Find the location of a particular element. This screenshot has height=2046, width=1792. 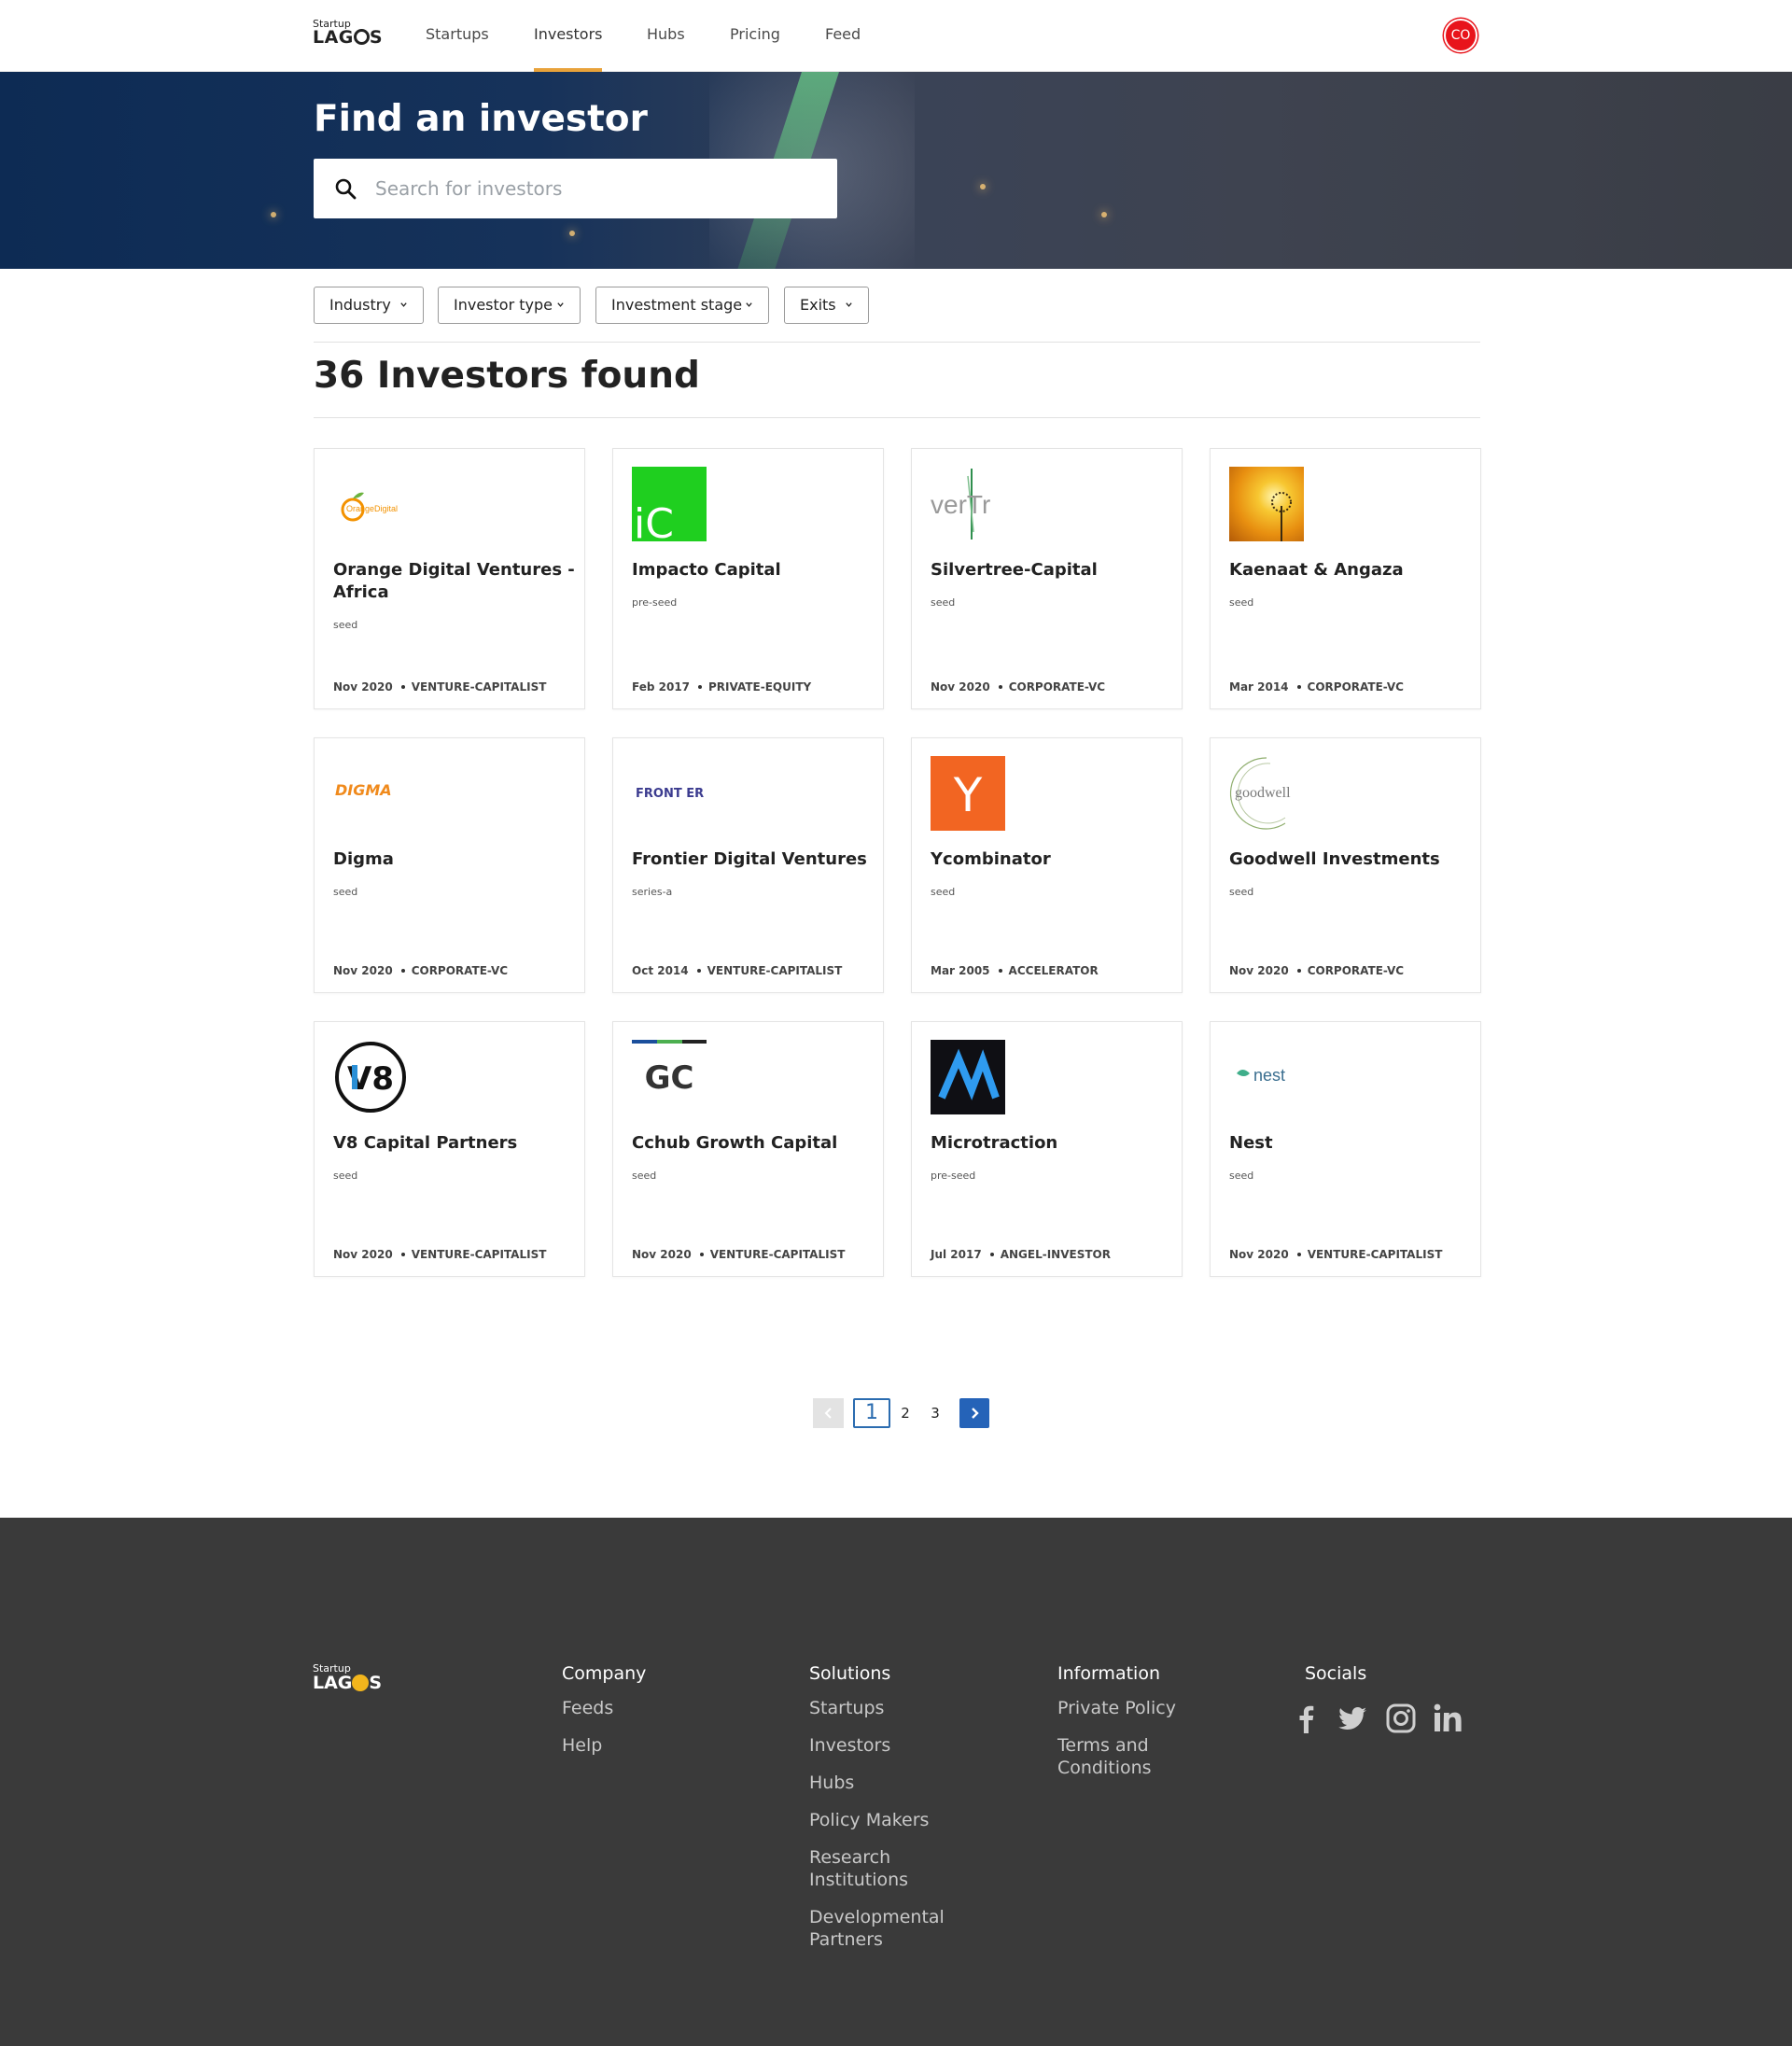

pagination-page-3: 3 is located at coordinates (935, 1413).